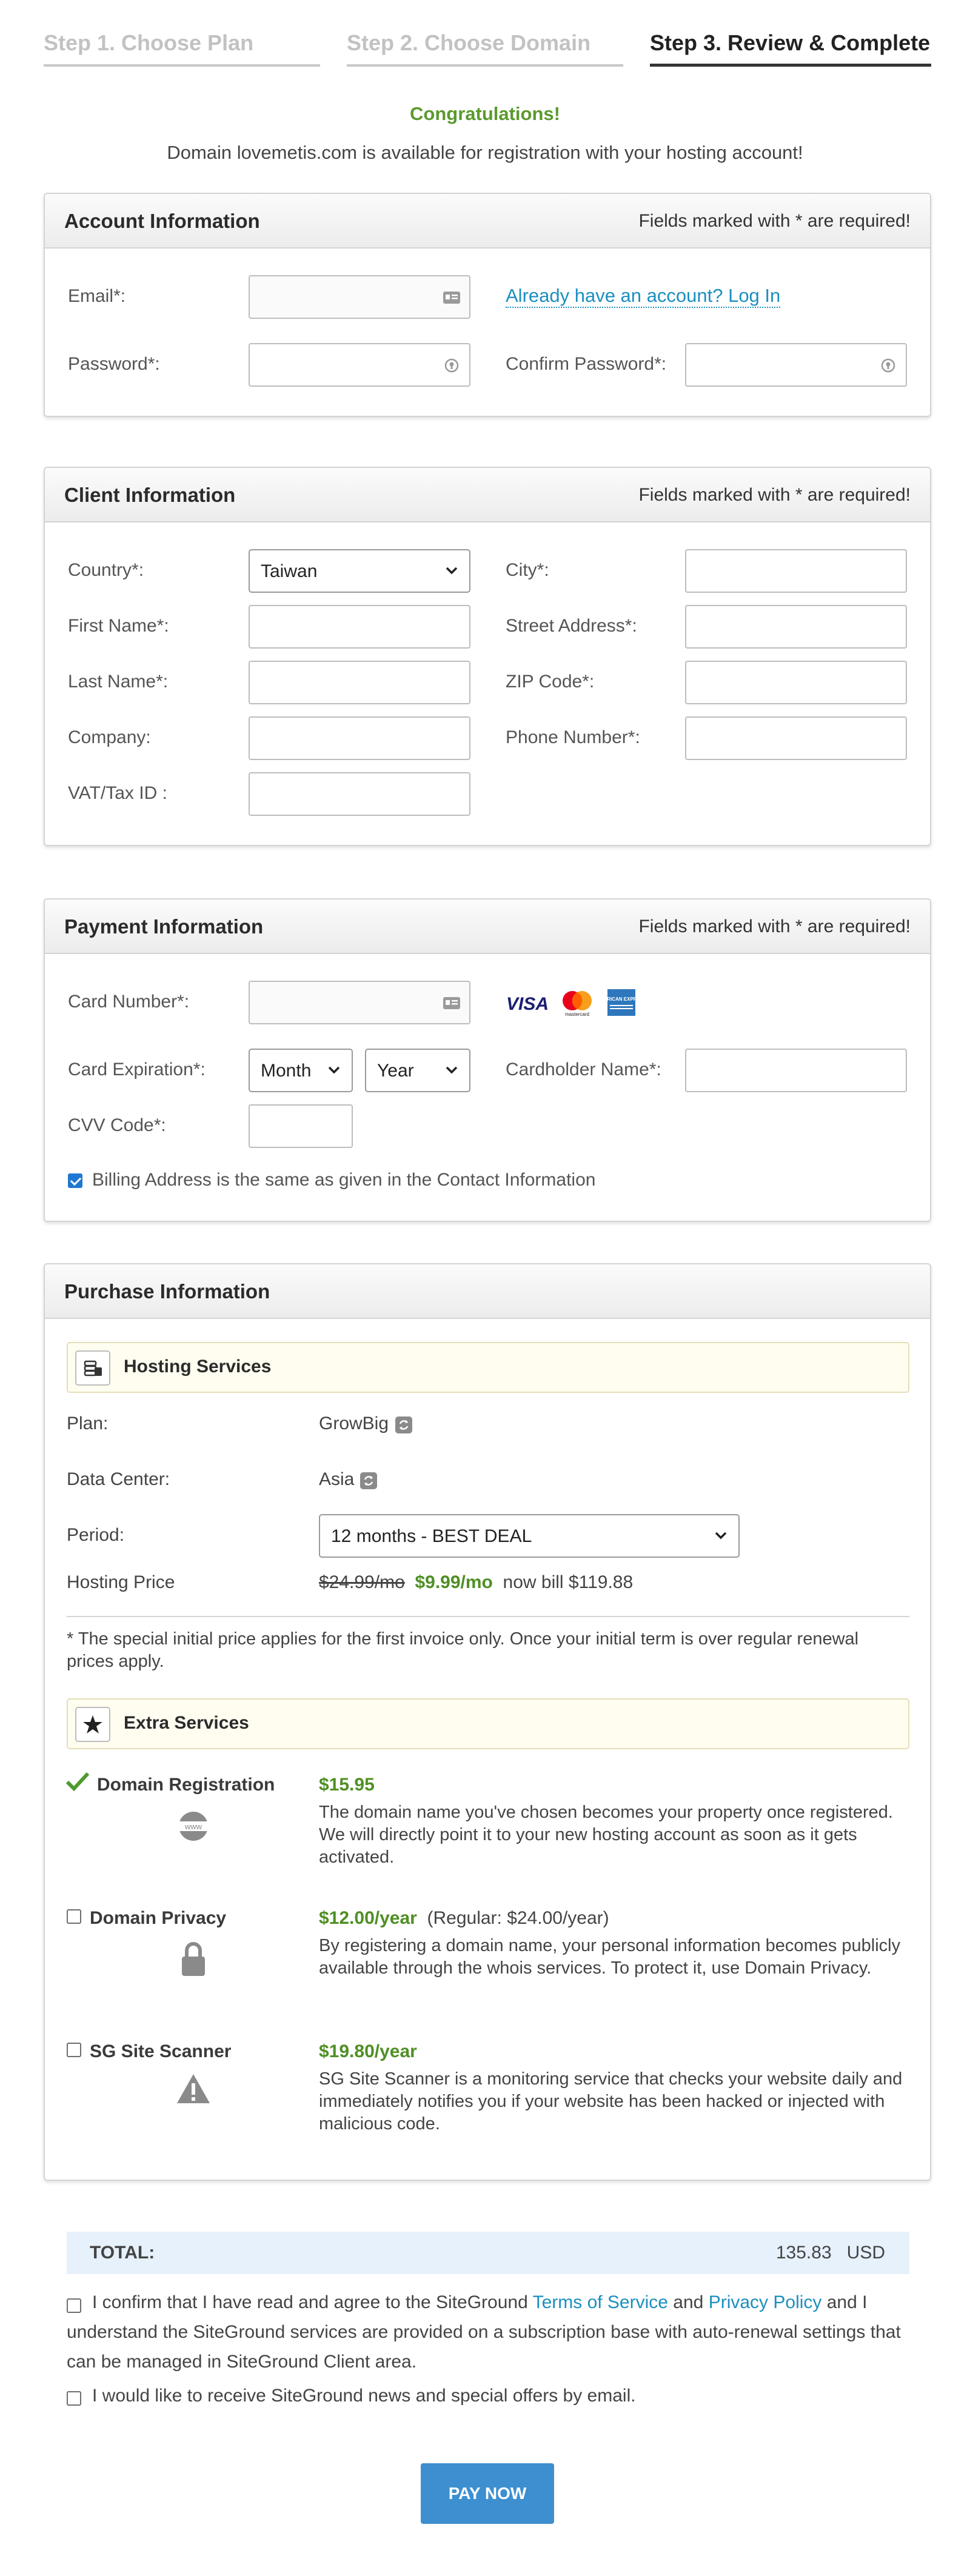  Describe the element at coordinates (359, 297) in the screenshot. I see `email-field` at that location.